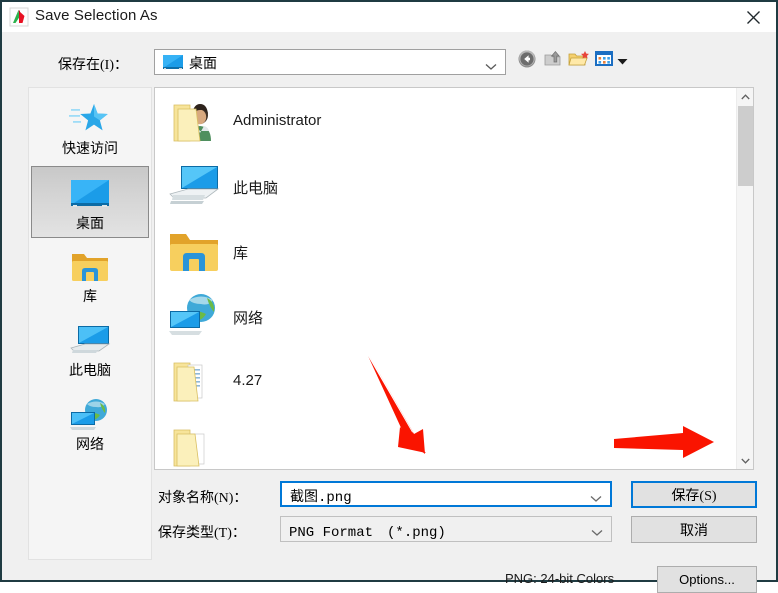 The height and width of the screenshot is (593, 778). I want to click on file-type-select: PNG Format (*.png), so click(446, 529).